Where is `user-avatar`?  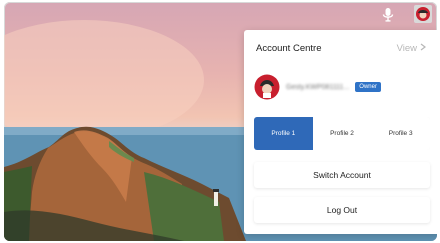
user-avatar is located at coordinates (267, 87).